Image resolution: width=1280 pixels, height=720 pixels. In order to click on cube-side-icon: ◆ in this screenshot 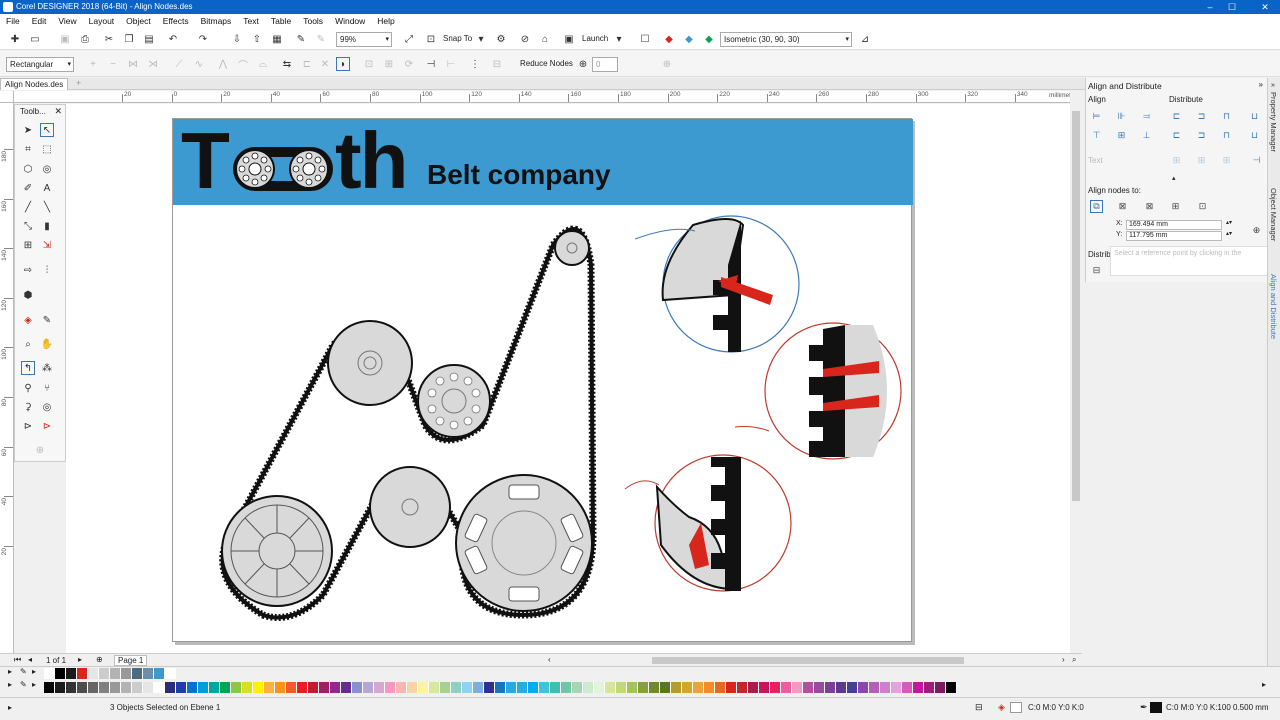, I will do `click(689, 39)`.